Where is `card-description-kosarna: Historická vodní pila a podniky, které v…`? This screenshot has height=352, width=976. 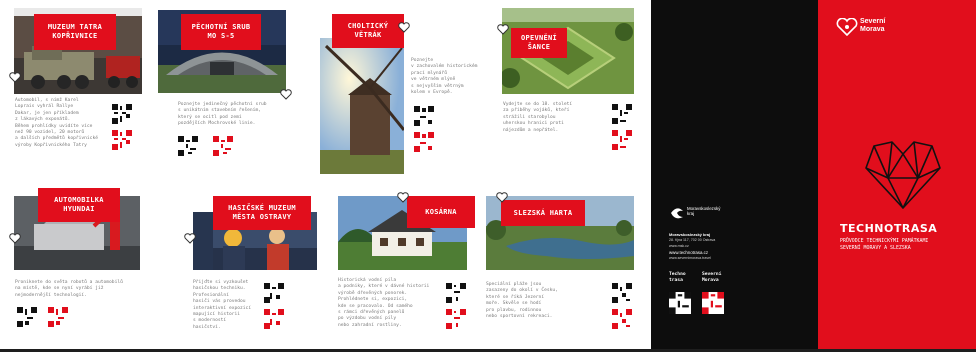 card-description-kosarna: Historická vodní pila a podniky, které v… is located at coordinates (384, 303).